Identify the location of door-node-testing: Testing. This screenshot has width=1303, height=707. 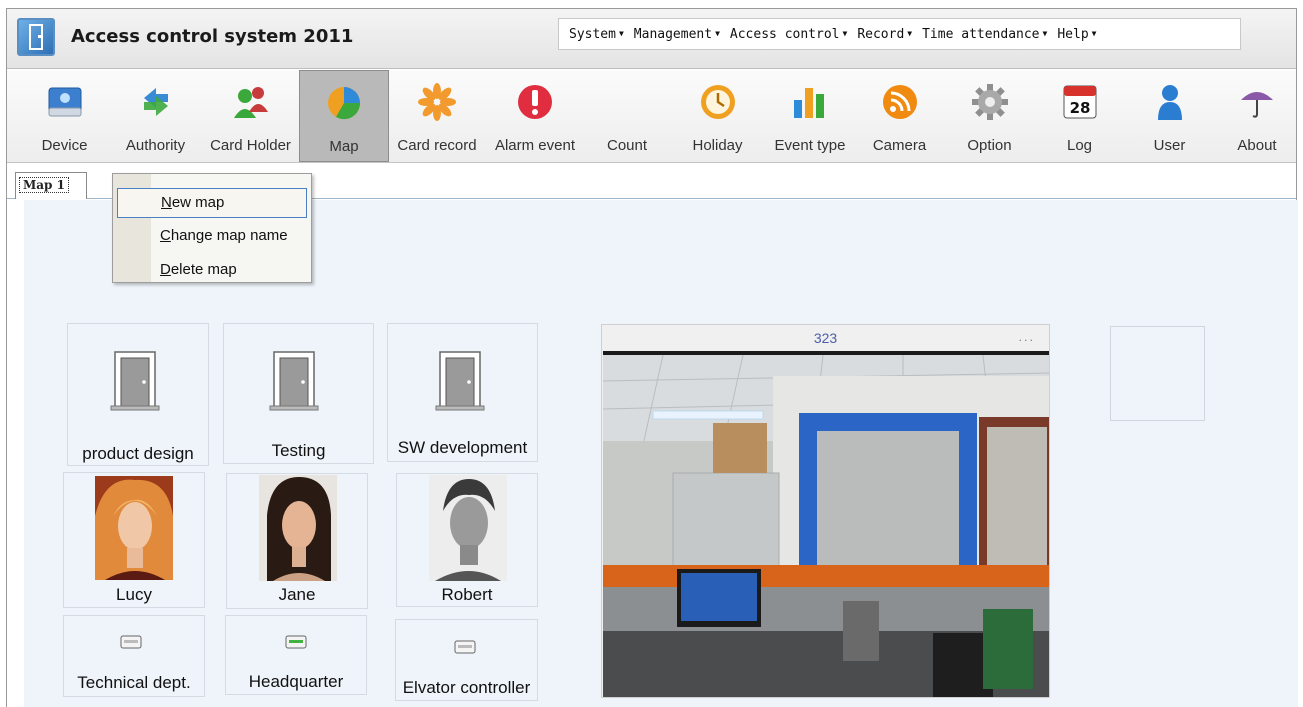
(298, 393).